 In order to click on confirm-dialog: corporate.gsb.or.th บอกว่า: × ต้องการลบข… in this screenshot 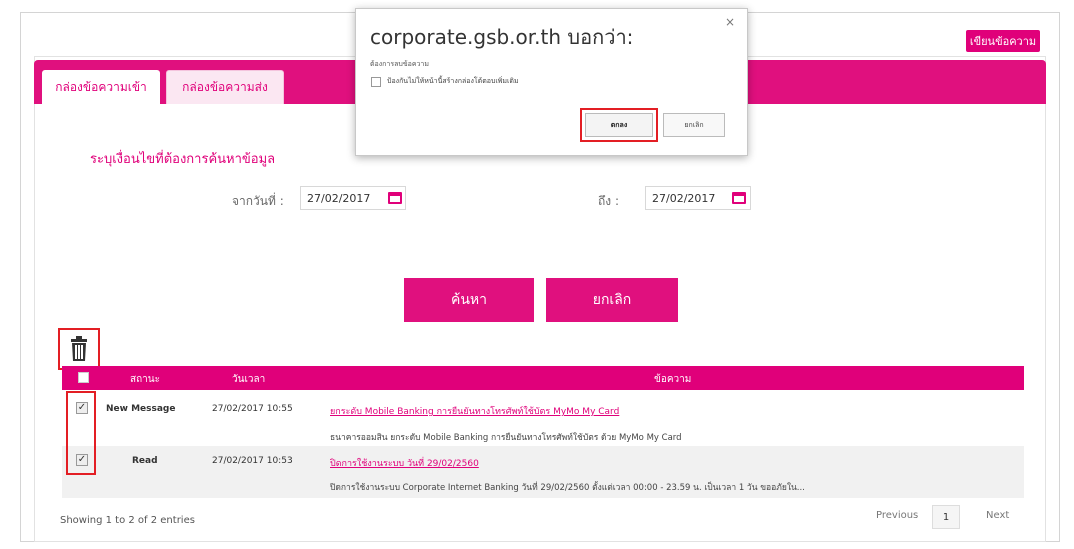, I will do `click(551, 82)`.